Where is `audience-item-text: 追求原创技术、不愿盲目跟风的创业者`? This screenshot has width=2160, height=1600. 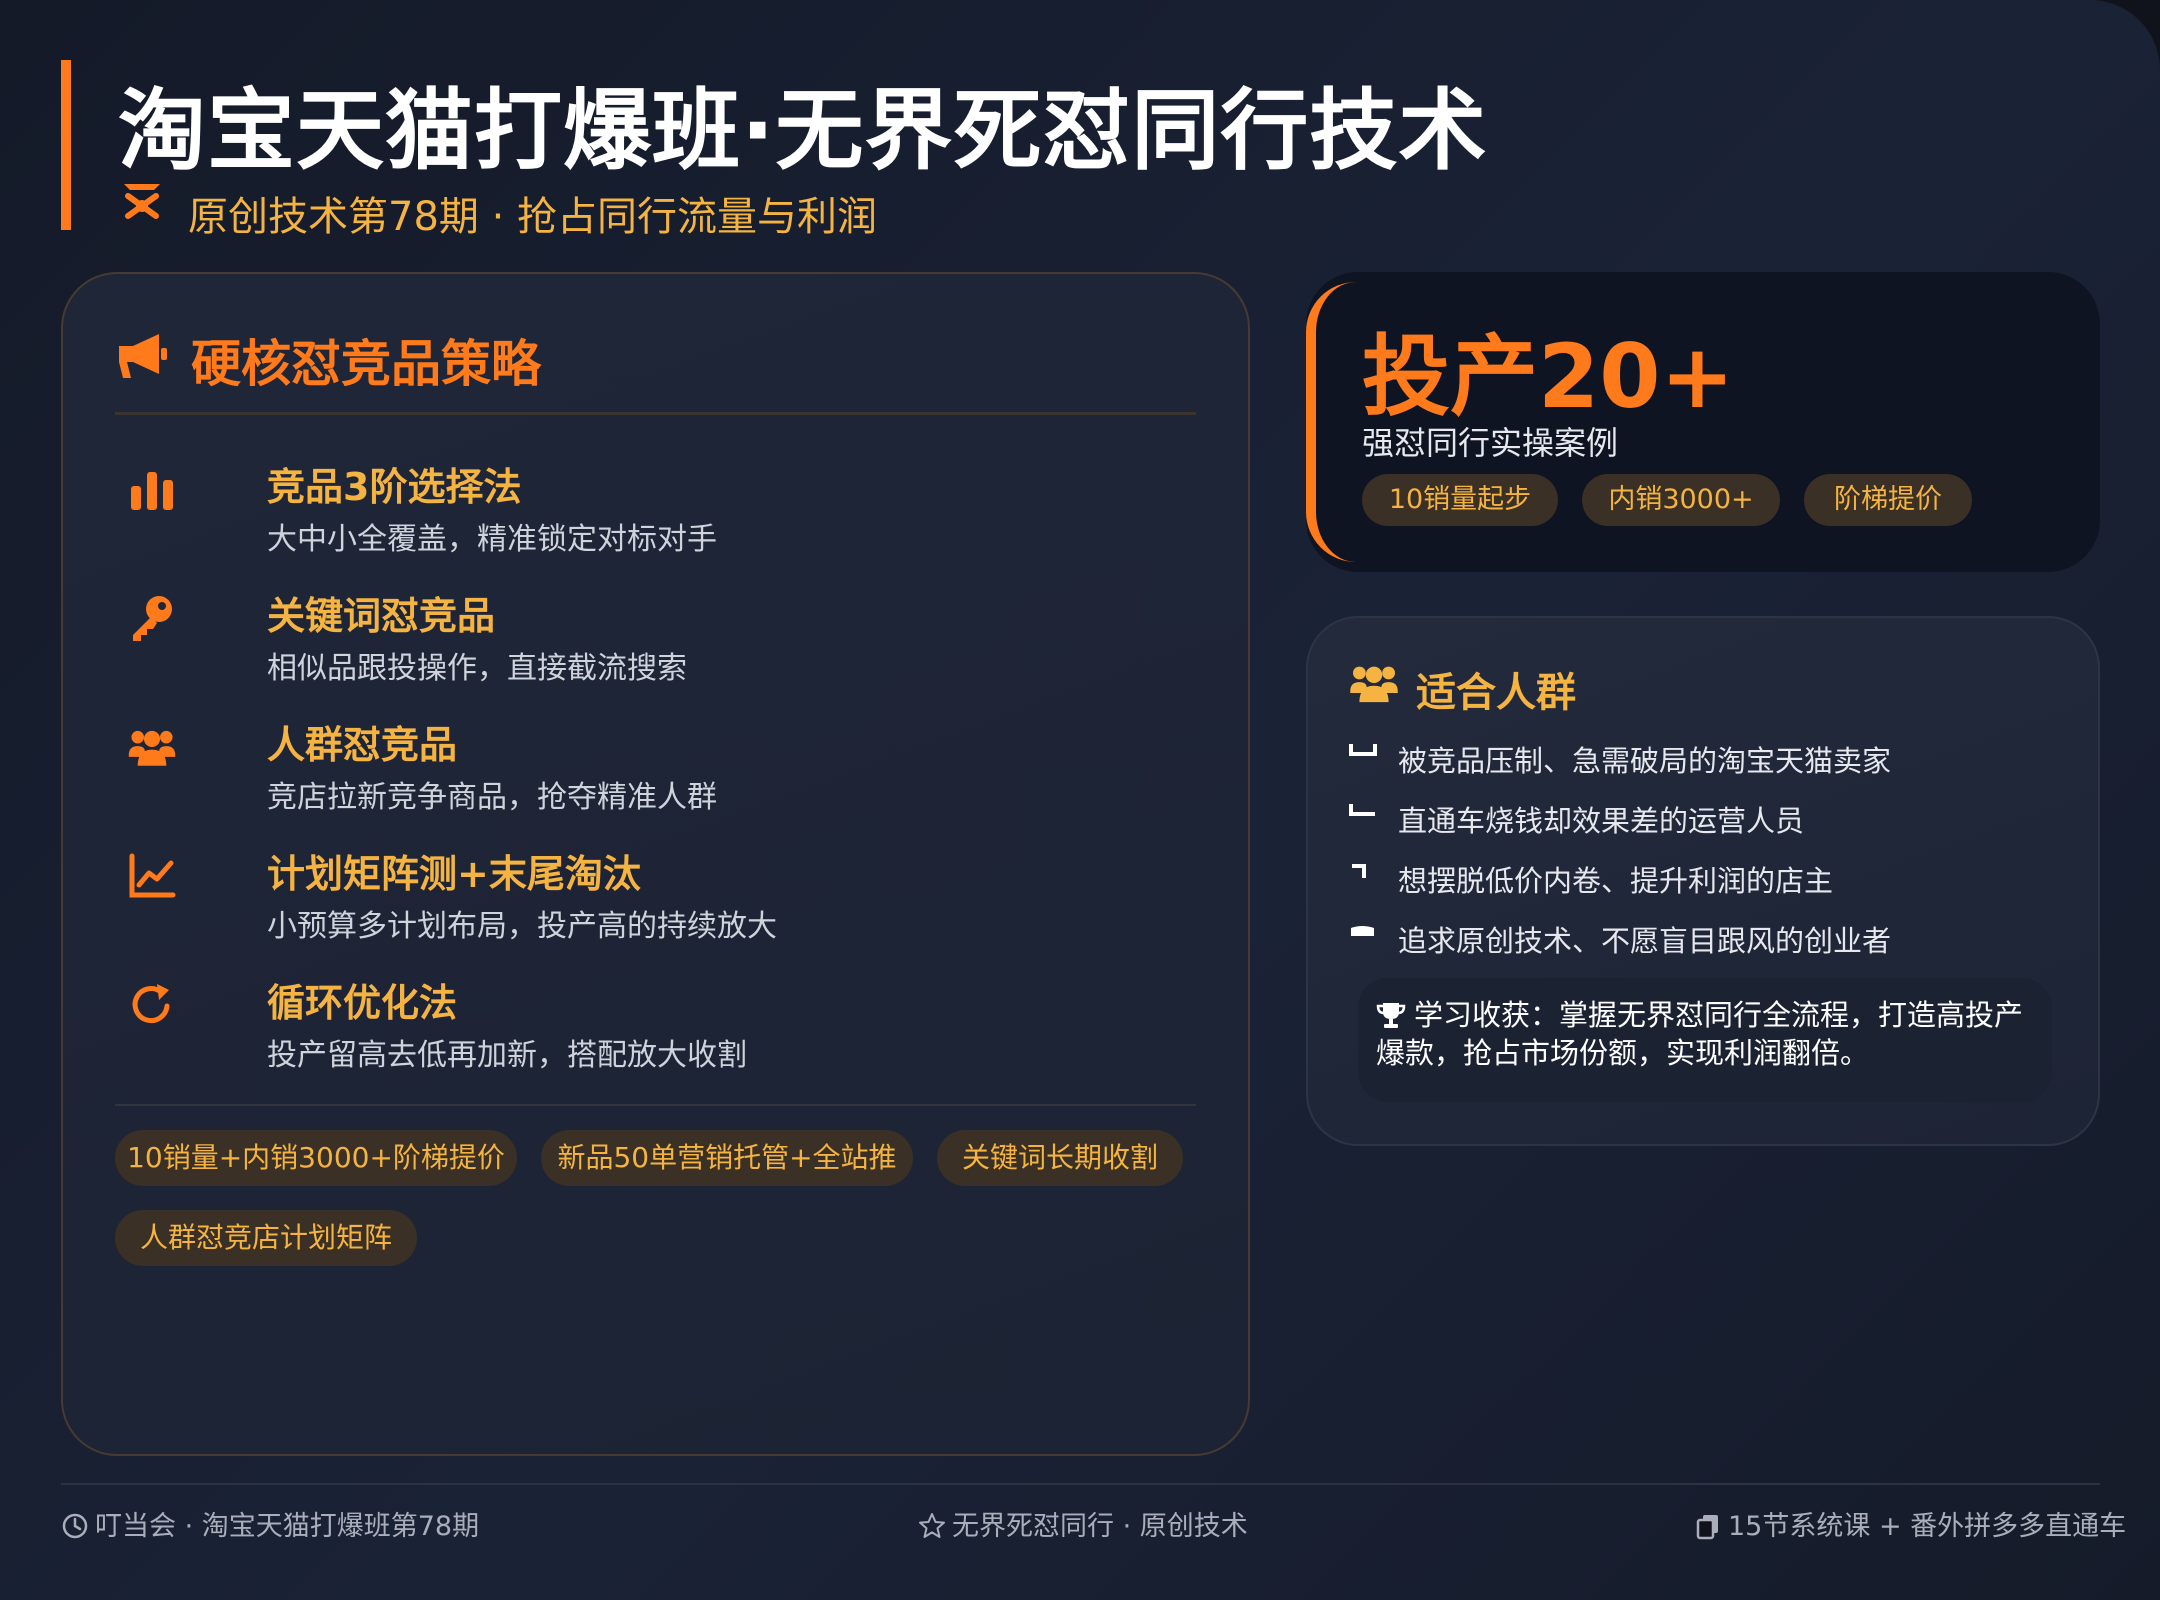 audience-item-text: 追求原创技术、不愿盲目跟风的创业者 is located at coordinates (1645, 941).